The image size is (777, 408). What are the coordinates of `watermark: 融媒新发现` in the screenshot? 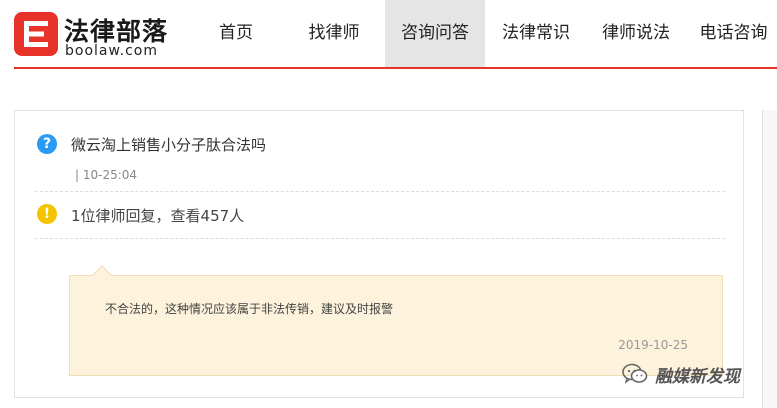 It's located at (697, 375).